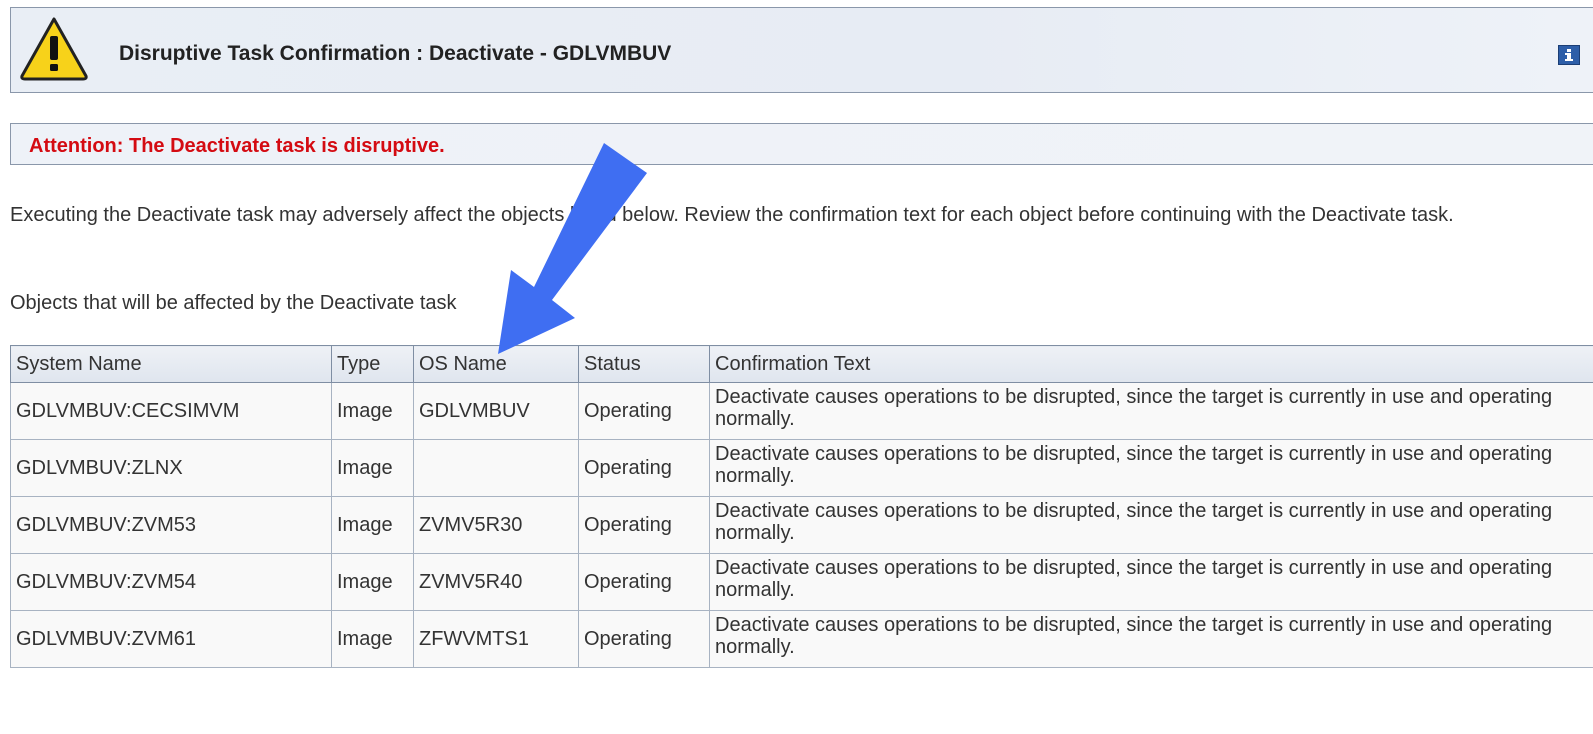 The height and width of the screenshot is (734, 1593). Describe the element at coordinates (54, 49) in the screenshot. I see `warning-triangle-icon` at that location.